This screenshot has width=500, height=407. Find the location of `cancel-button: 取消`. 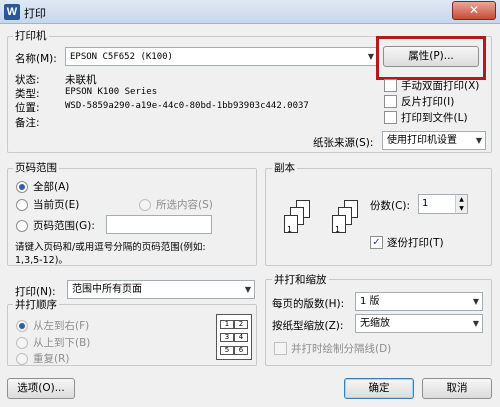

cancel-button: 取消 is located at coordinates (457, 388).